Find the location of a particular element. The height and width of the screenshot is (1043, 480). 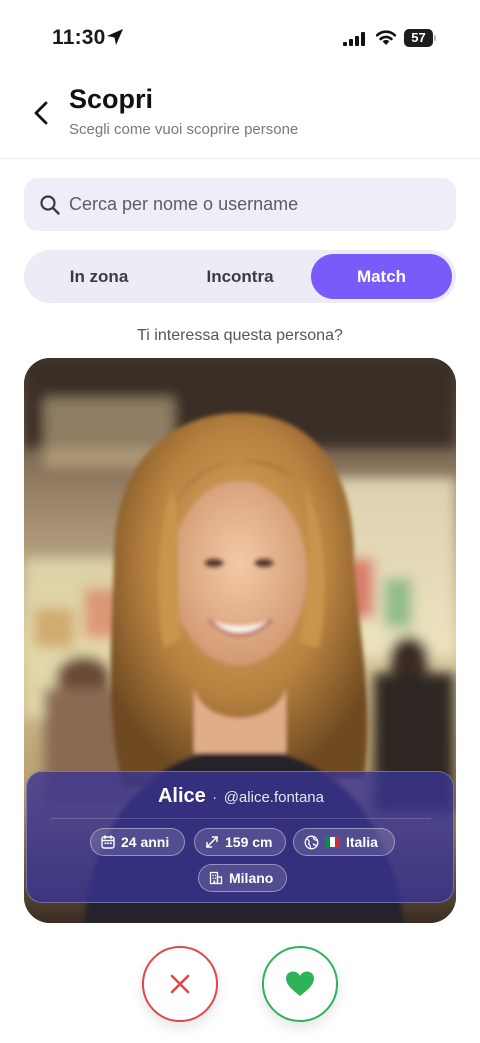

like-button is located at coordinates (300, 984).